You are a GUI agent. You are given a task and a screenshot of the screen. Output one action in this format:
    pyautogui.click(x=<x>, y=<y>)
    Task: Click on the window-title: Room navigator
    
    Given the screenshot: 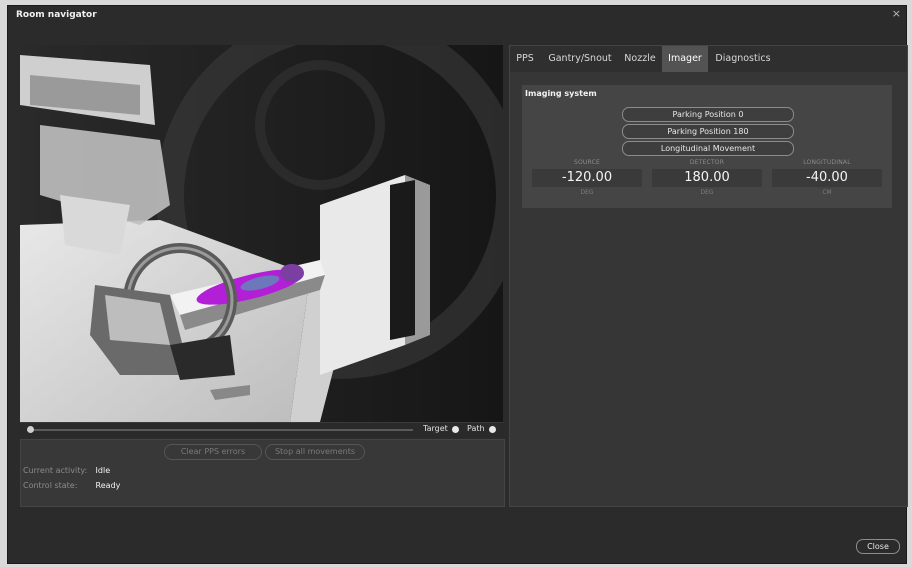 What is the action you would take?
    pyautogui.click(x=56, y=15)
    